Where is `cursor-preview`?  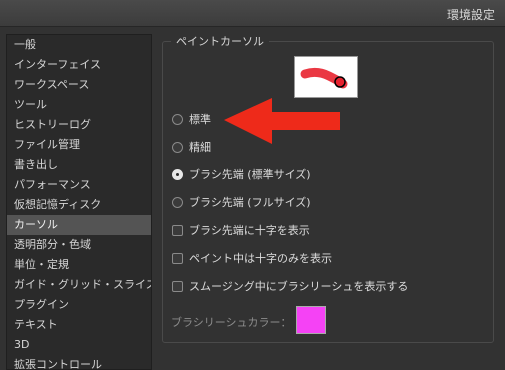
cursor-preview is located at coordinates (326, 77).